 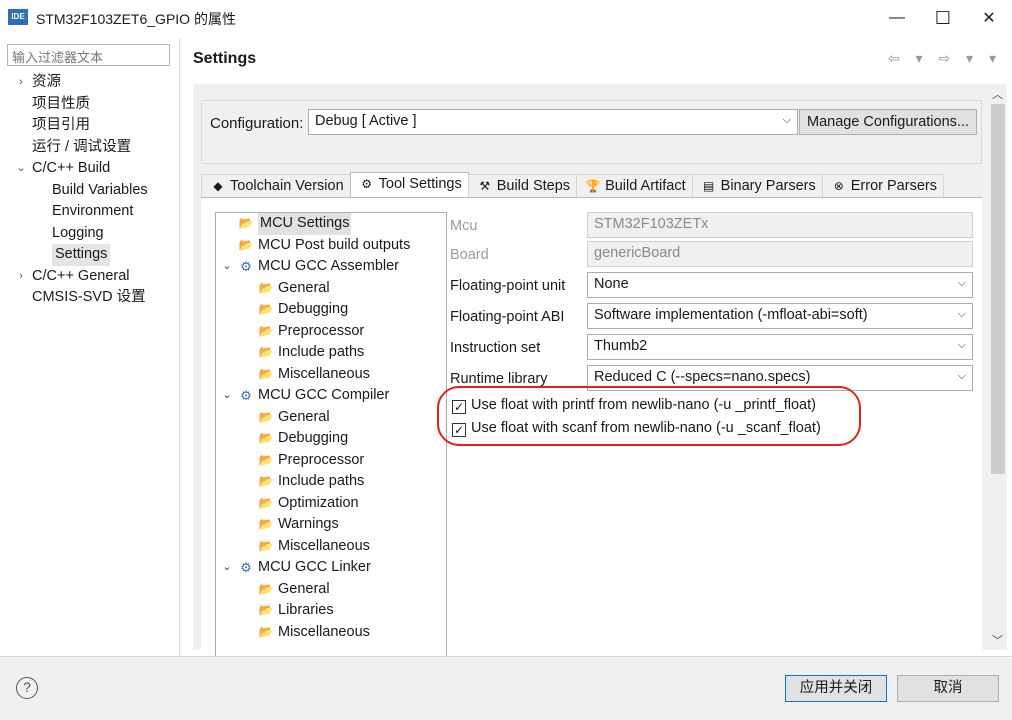 What do you see at coordinates (997, 94) in the screenshot?
I see `scroll-up-icon: ︿` at bounding box center [997, 94].